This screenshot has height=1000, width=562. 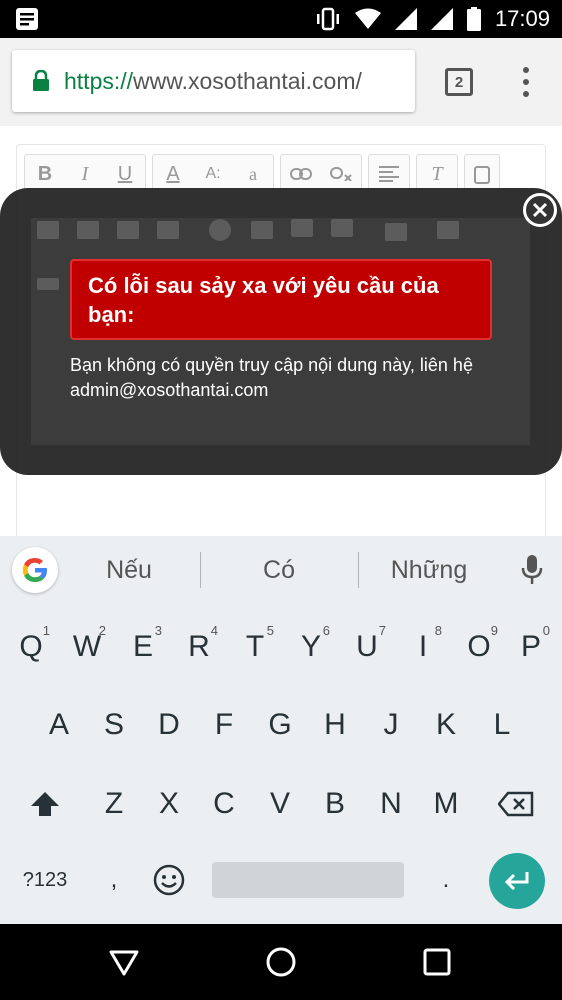 I want to click on suggestion-2: Có, so click(x=279, y=570).